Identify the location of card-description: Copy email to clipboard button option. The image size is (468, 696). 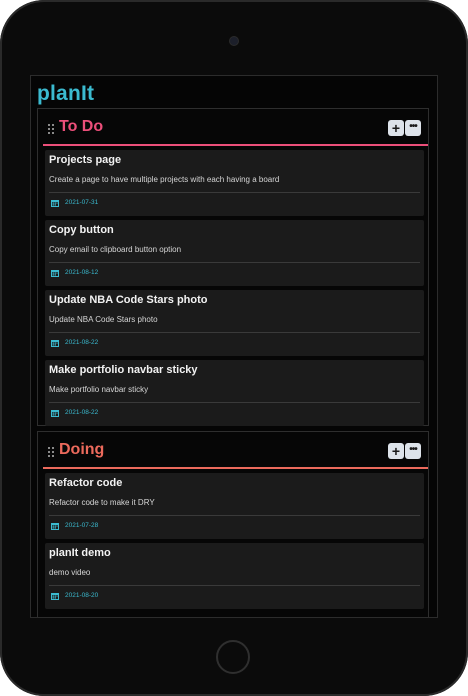
(115, 249).